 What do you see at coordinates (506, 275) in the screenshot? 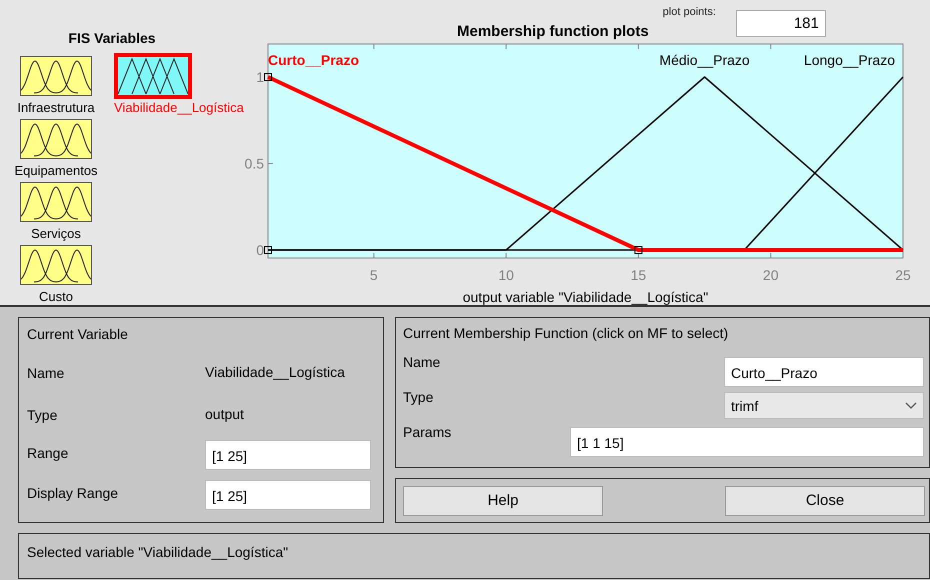
I see `x-tick-label: 10` at bounding box center [506, 275].